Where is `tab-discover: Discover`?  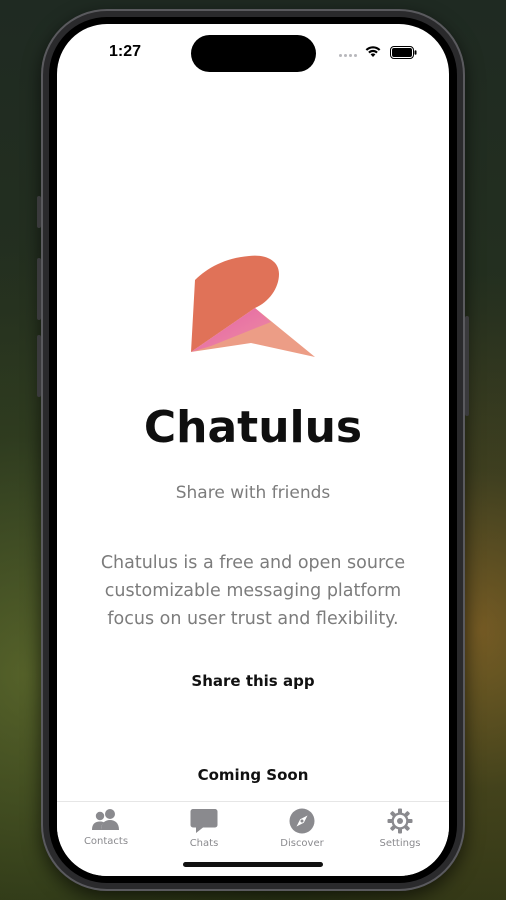
tab-discover: Discover is located at coordinates (302, 831).